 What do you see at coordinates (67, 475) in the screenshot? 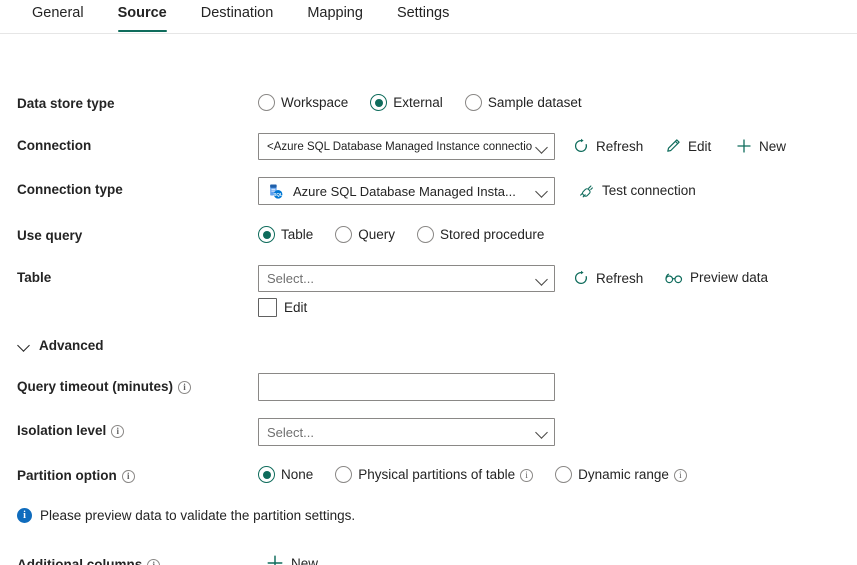
I see `partition-option-label-text: Partition option` at bounding box center [67, 475].